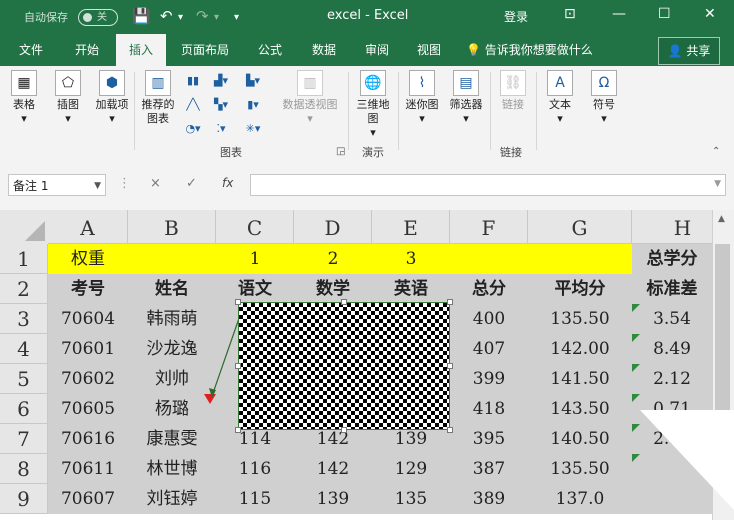  What do you see at coordinates (166, 16) in the screenshot?
I see `undo-icon: ↶` at bounding box center [166, 16].